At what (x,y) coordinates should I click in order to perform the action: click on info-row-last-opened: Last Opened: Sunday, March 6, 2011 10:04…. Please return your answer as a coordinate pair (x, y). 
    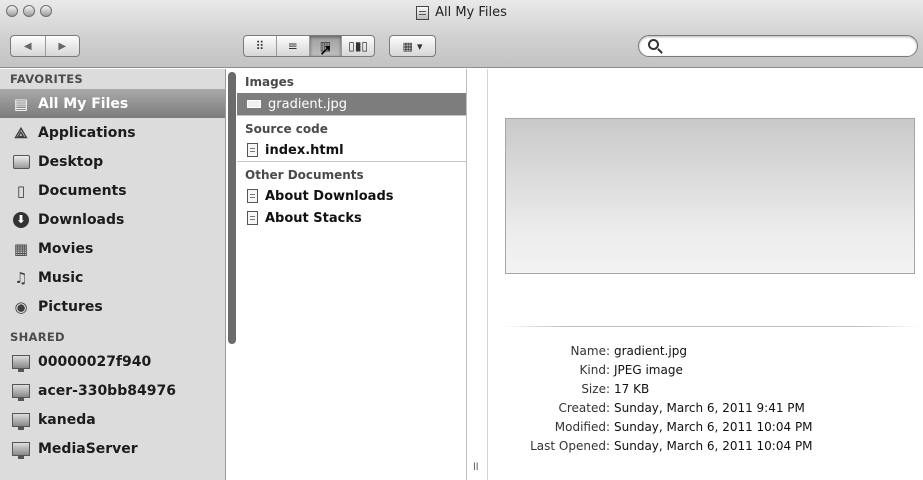
    Looking at the image, I should click on (671, 446).